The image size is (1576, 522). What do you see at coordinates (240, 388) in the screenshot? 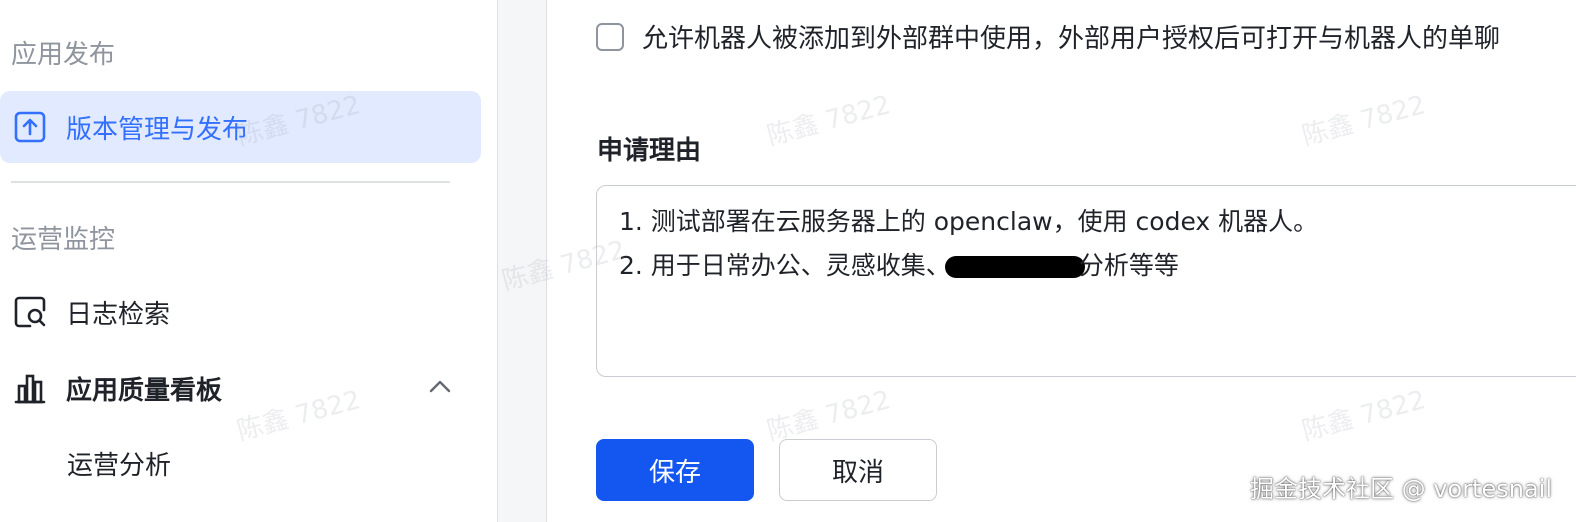
I see `sidebar-item-quality-dashboard: 应用质量看板` at bounding box center [240, 388].